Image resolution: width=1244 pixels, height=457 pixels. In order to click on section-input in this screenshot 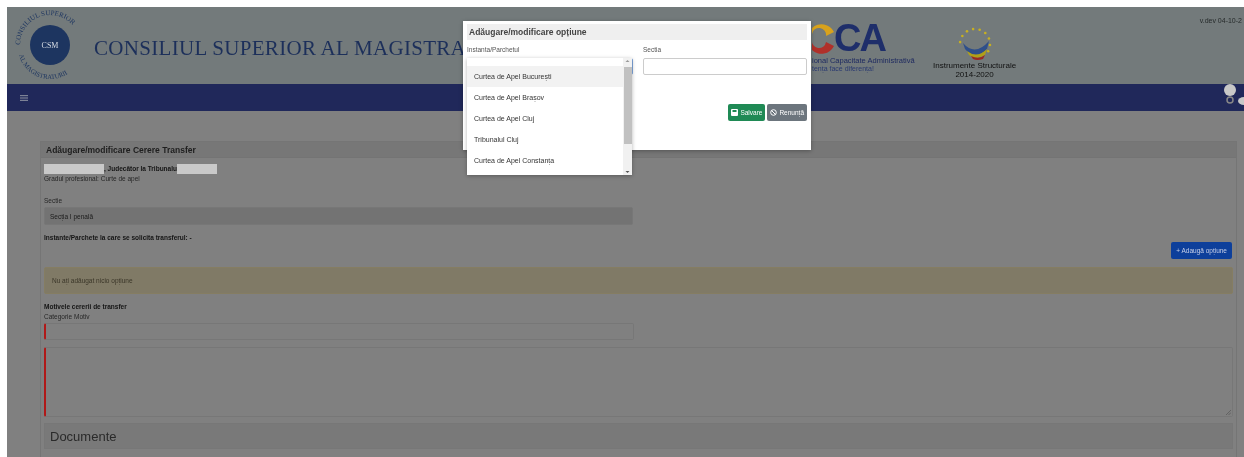, I will do `click(725, 66)`.